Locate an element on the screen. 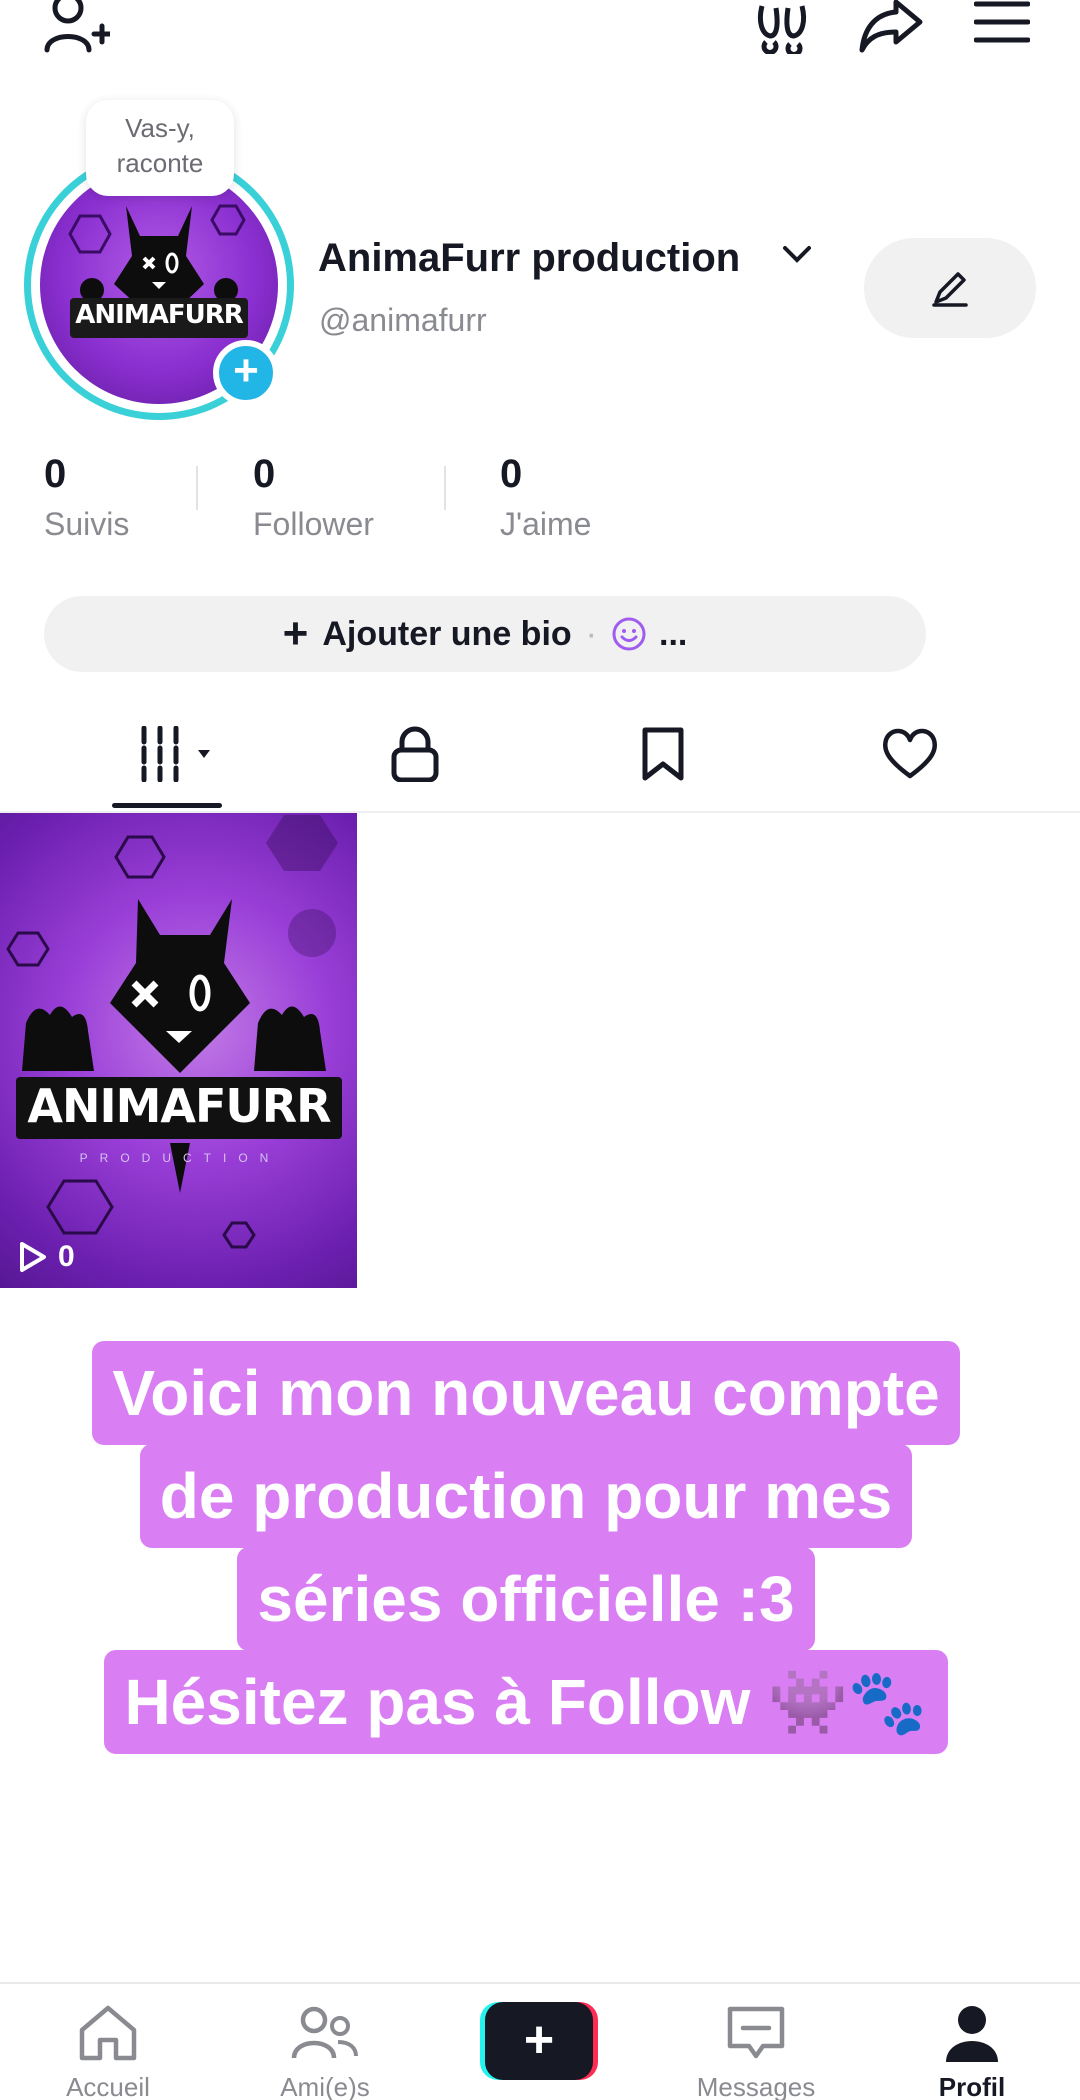  plus-icon: + is located at coordinates (295, 633).